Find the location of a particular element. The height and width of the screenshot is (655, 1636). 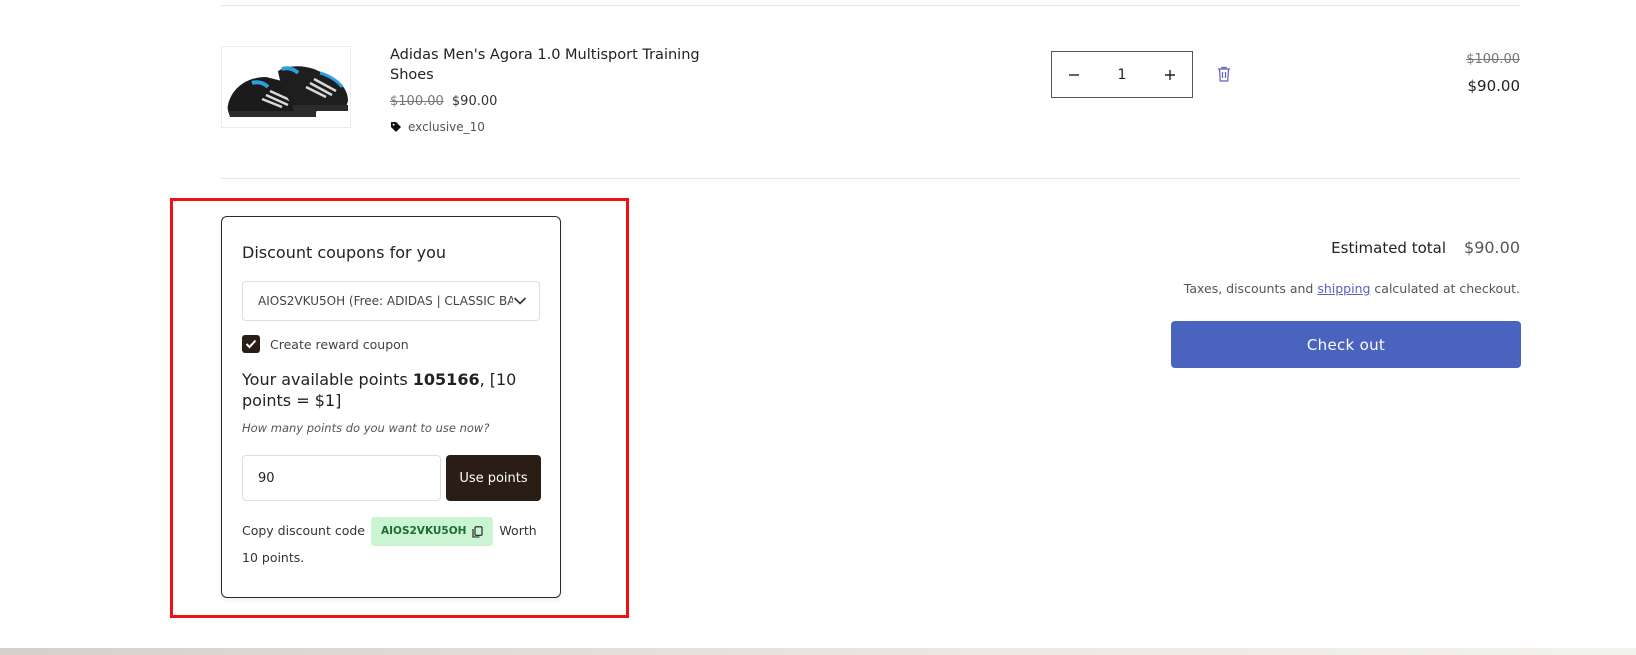

estimated-total: Estimated total $90.00 is located at coordinates (1425, 247).